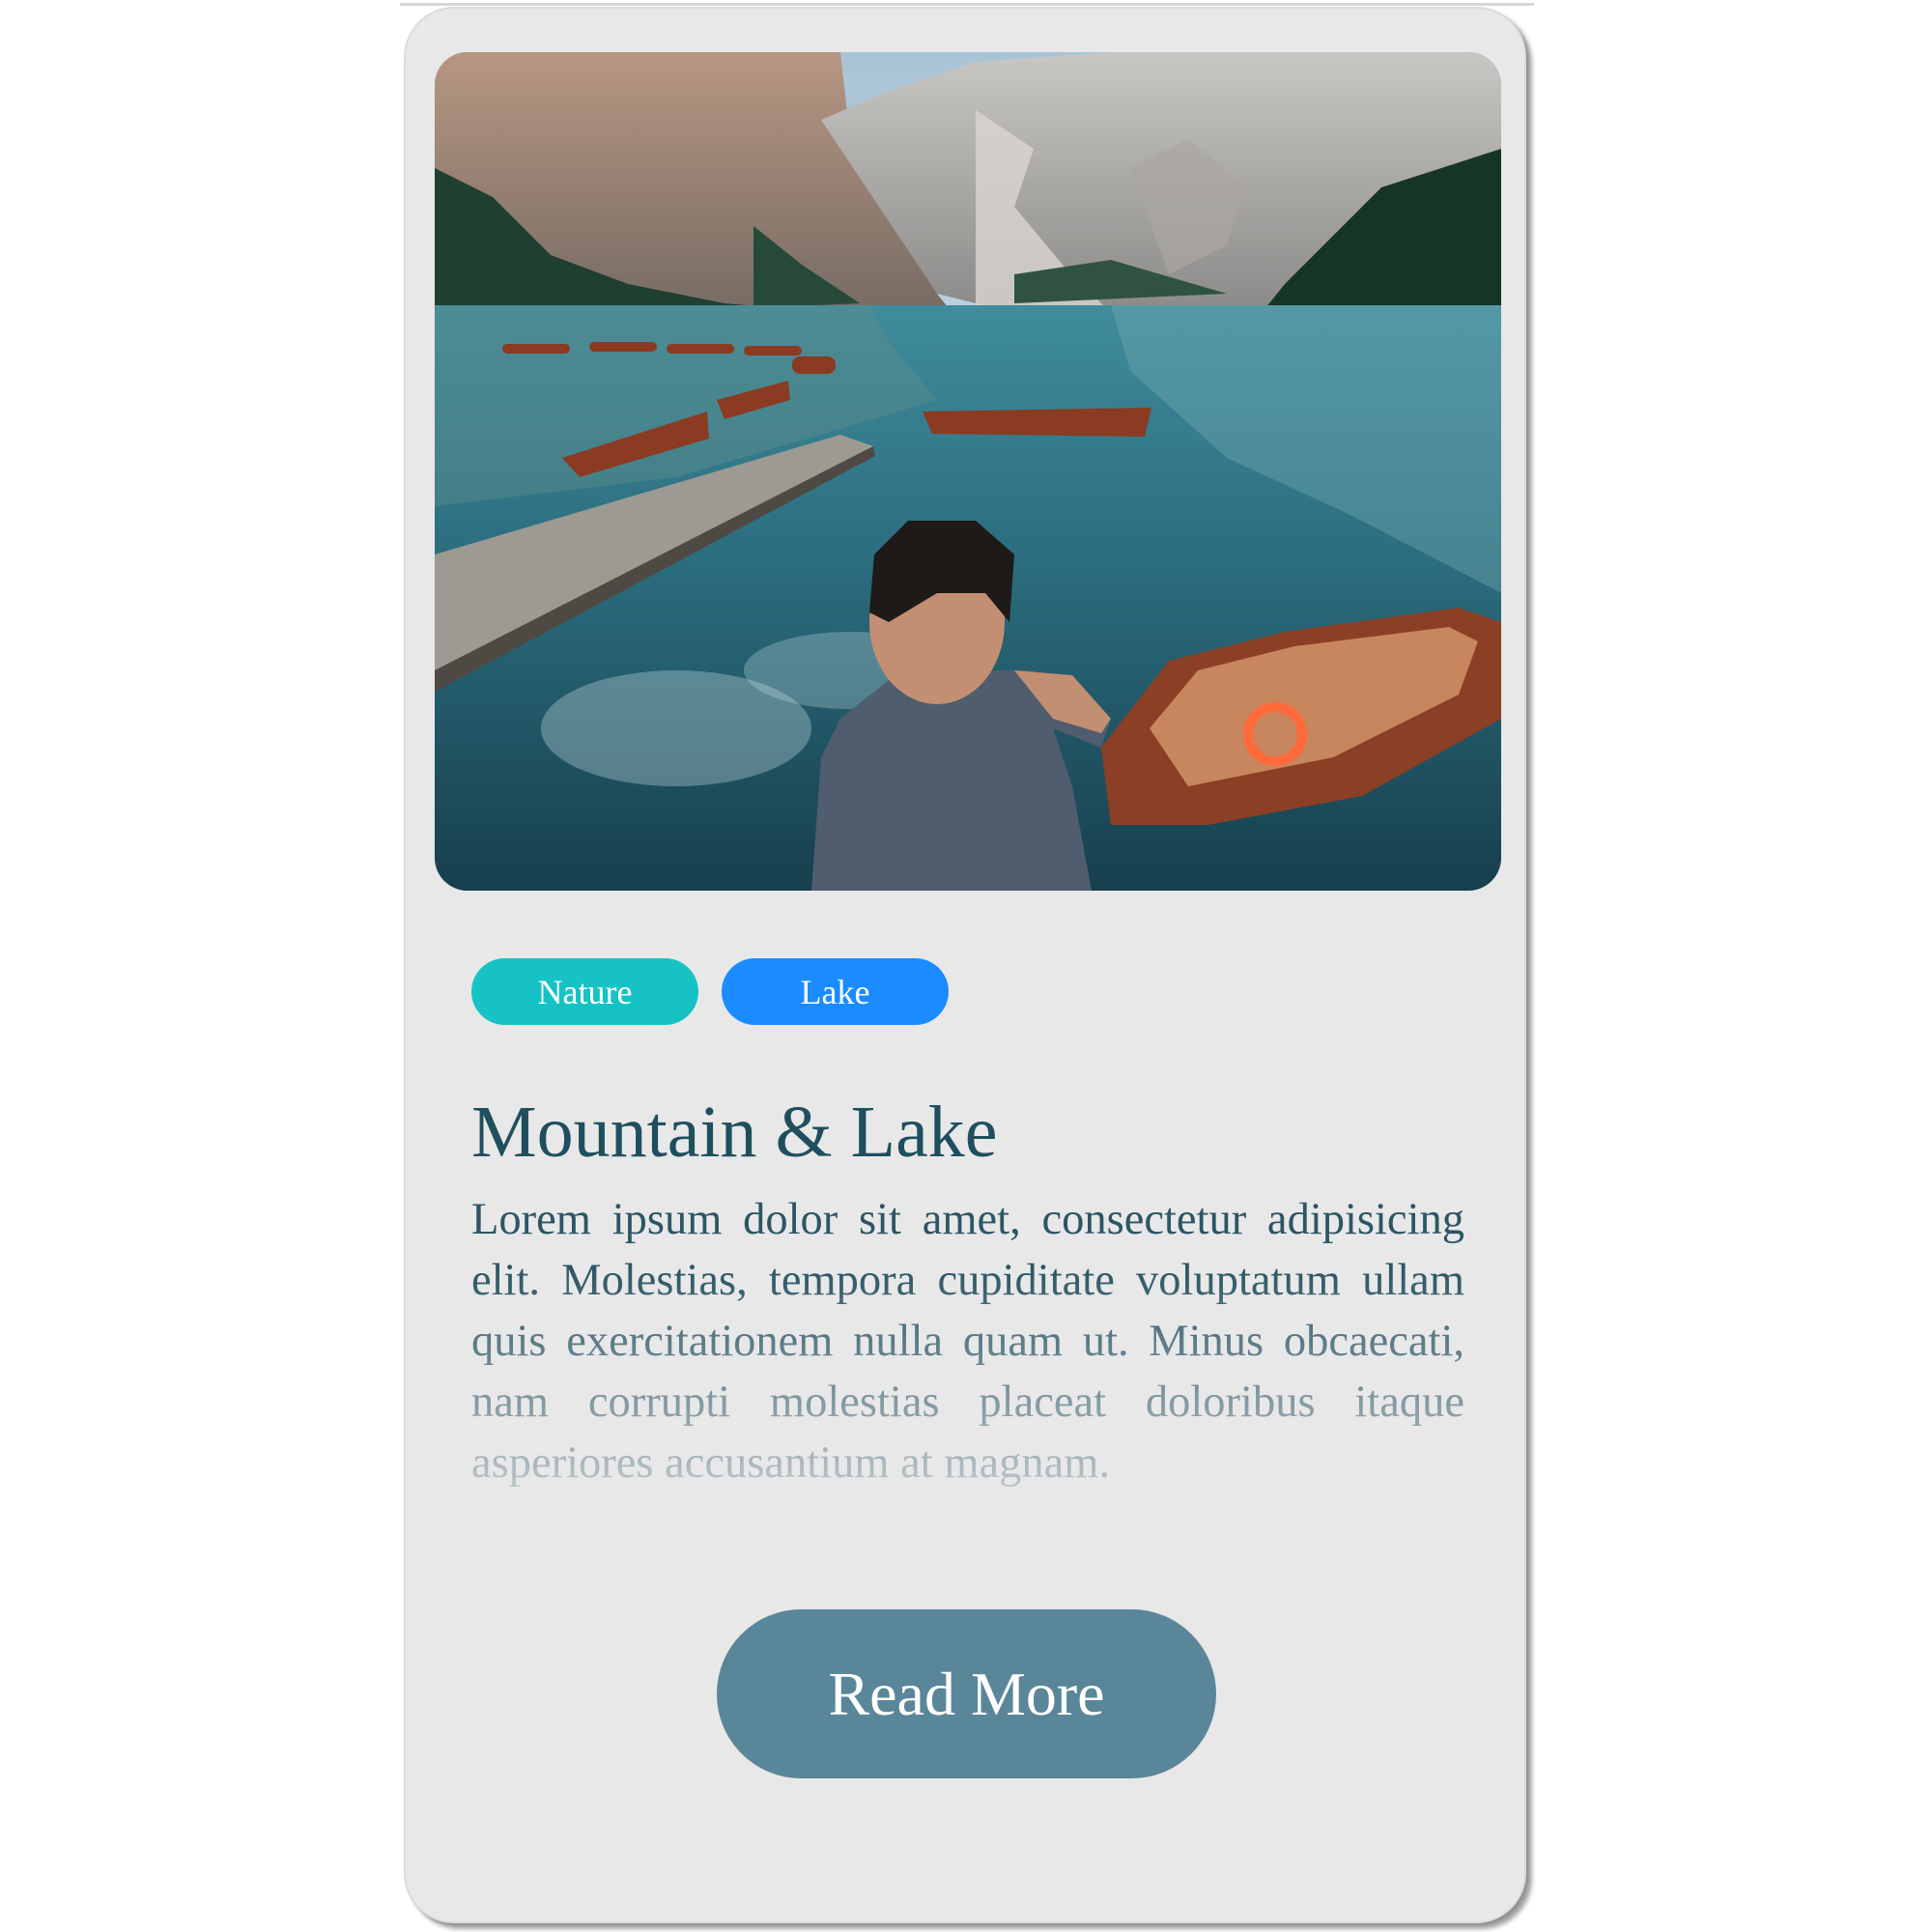 The height and width of the screenshot is (1932, 1932). Describe the element at coordinates (734, 1132) in the screenshot. I see `card-title: Mountain & Lake` at that location.